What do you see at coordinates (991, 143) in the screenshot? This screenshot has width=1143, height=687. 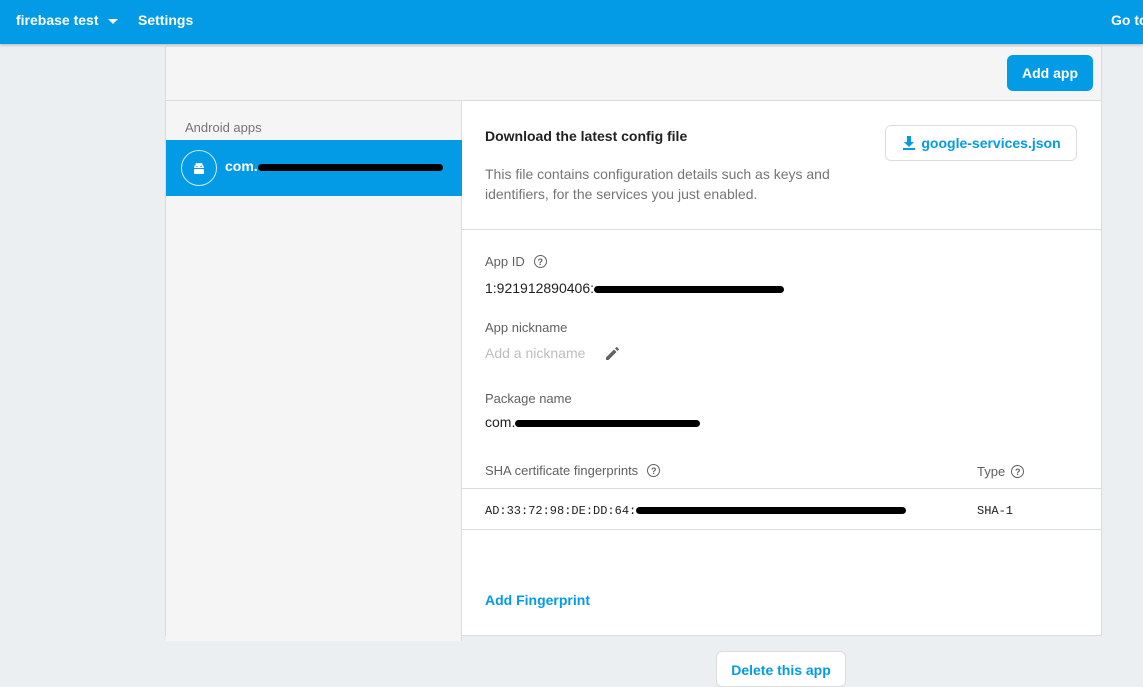 I see `download-config-label: google-services.json` at bounding box center [991, 143].